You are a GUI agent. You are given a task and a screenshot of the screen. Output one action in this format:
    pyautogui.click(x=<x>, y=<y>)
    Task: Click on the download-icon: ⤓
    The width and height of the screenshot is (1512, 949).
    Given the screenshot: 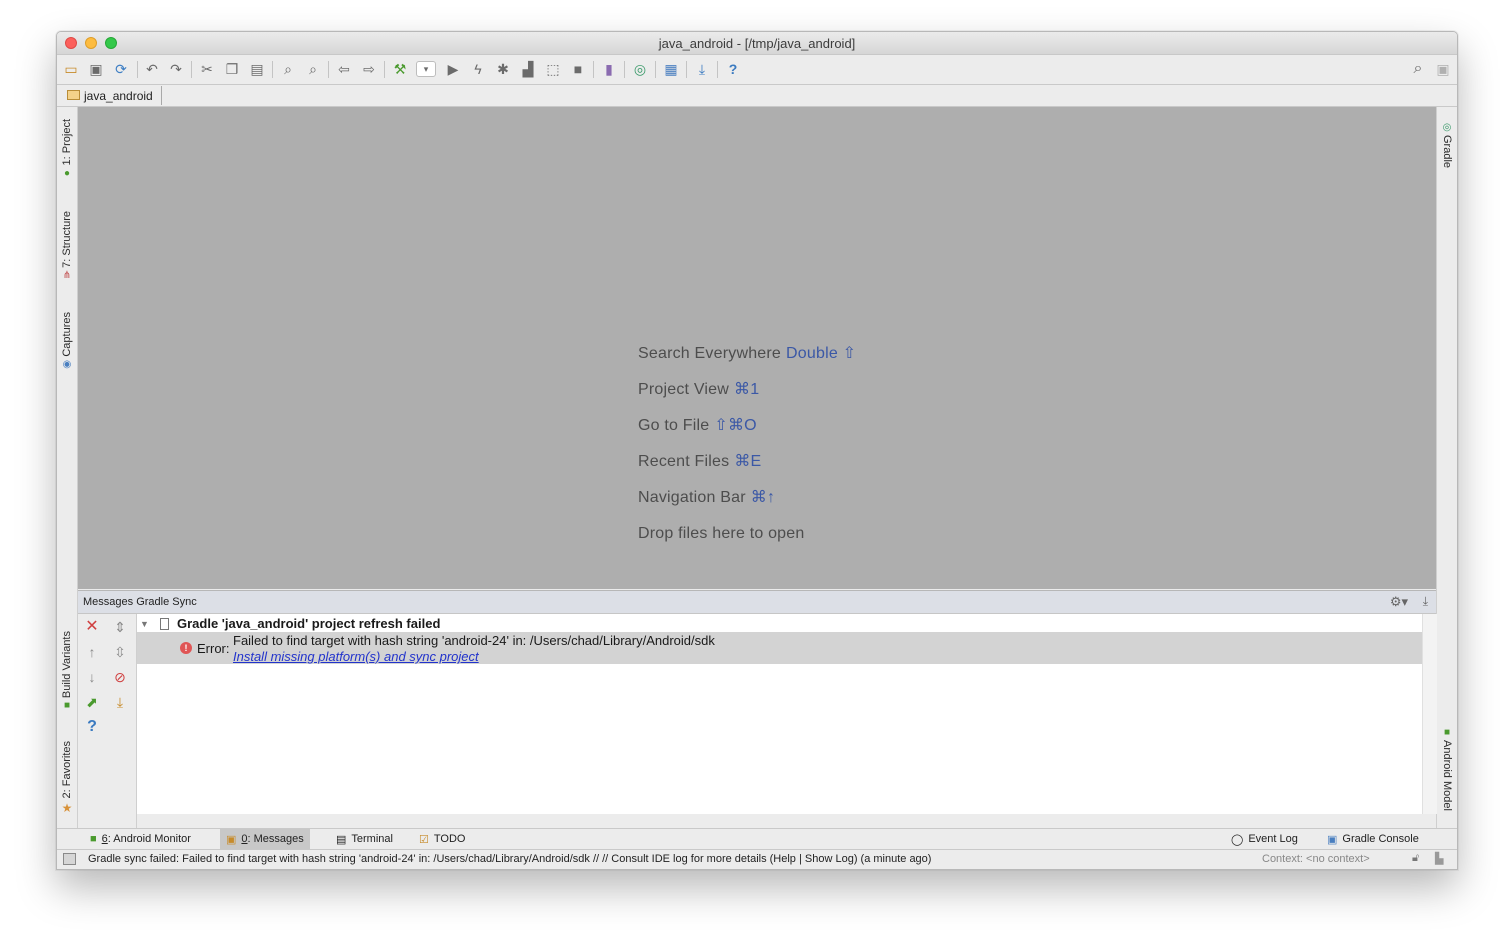 What is the action you would take?
    pyautogui.click(x=120, y=702)
    